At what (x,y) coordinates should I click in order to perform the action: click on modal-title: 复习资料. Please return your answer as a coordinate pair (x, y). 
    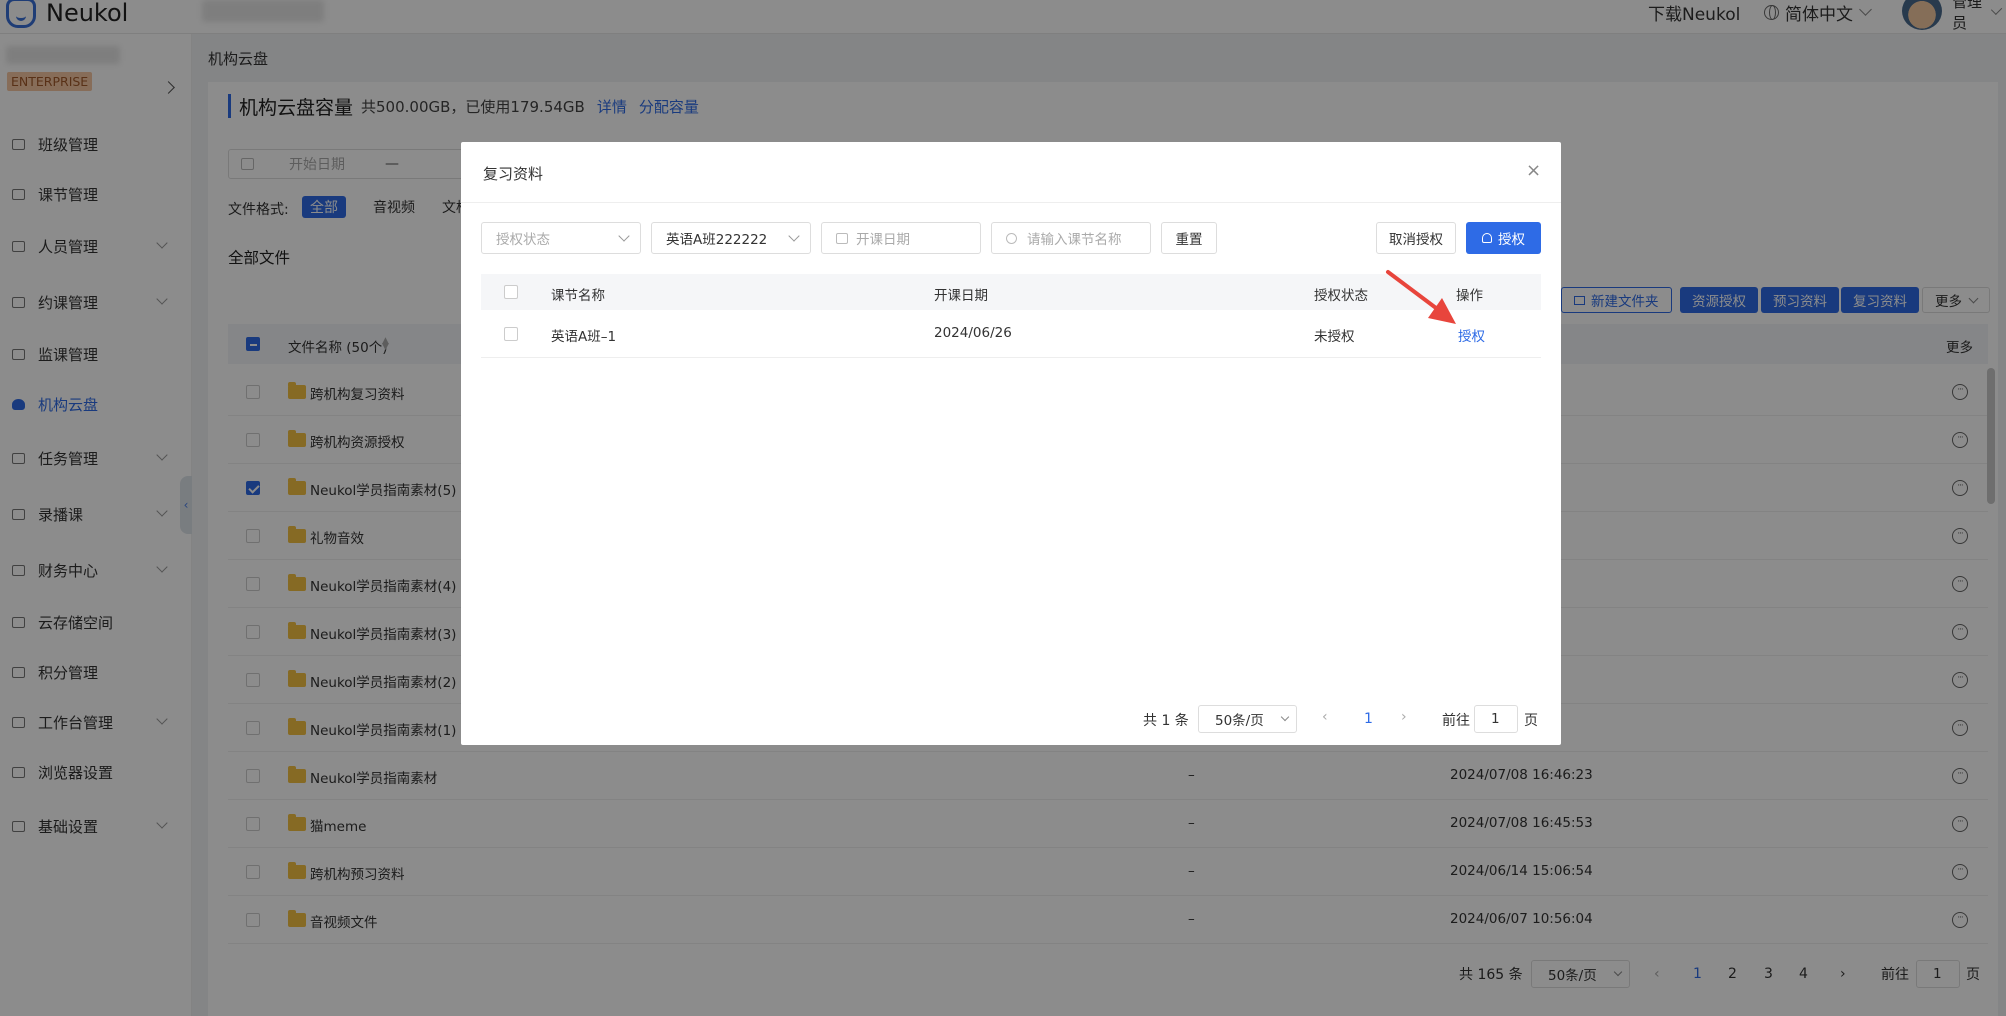
    Looking at the image, I should click on (513, 174).